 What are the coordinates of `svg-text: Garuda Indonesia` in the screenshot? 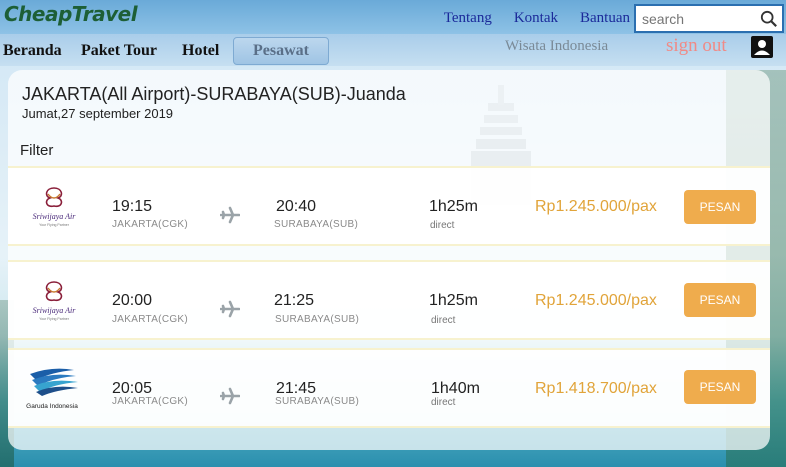 It's located at (52, 406).